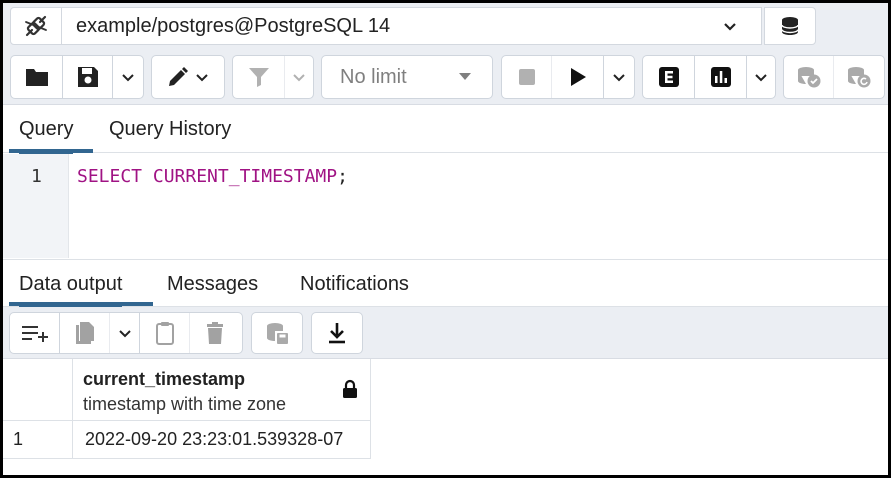 This screenshot has width=891, height=478. I want to click on tab-query-history-label: Query History, so click(170, 128).